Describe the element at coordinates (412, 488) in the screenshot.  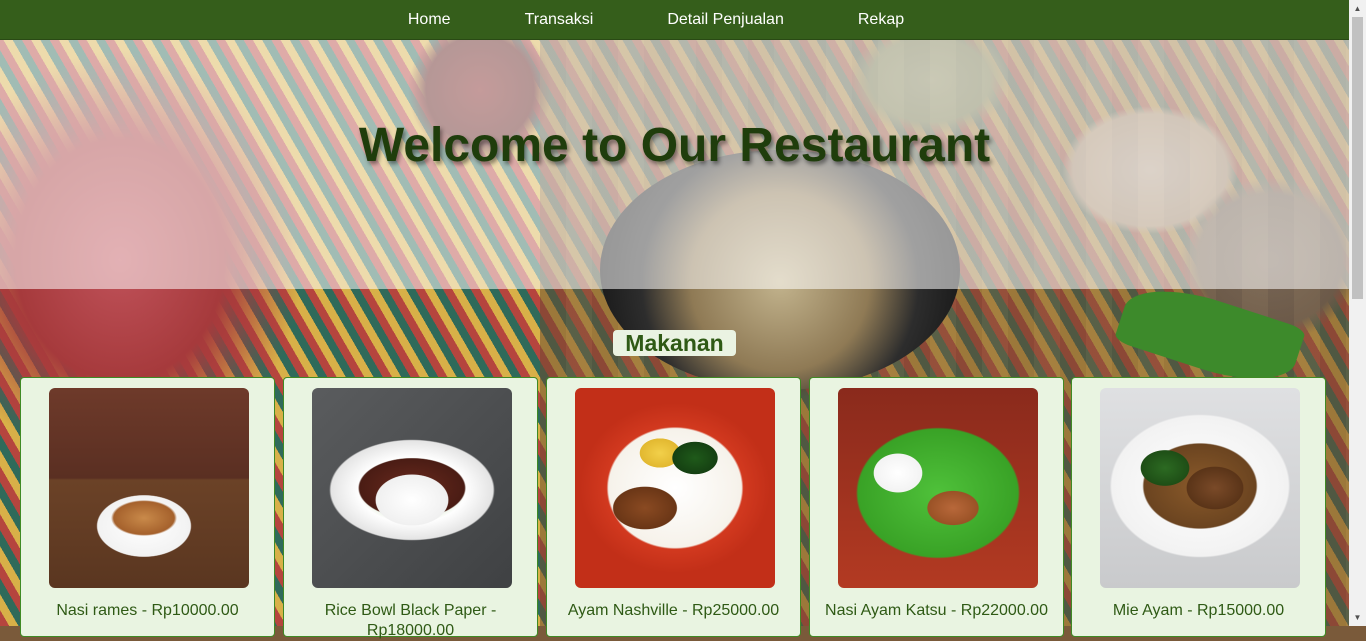
I see `food-image-rice-bowl` at that location.